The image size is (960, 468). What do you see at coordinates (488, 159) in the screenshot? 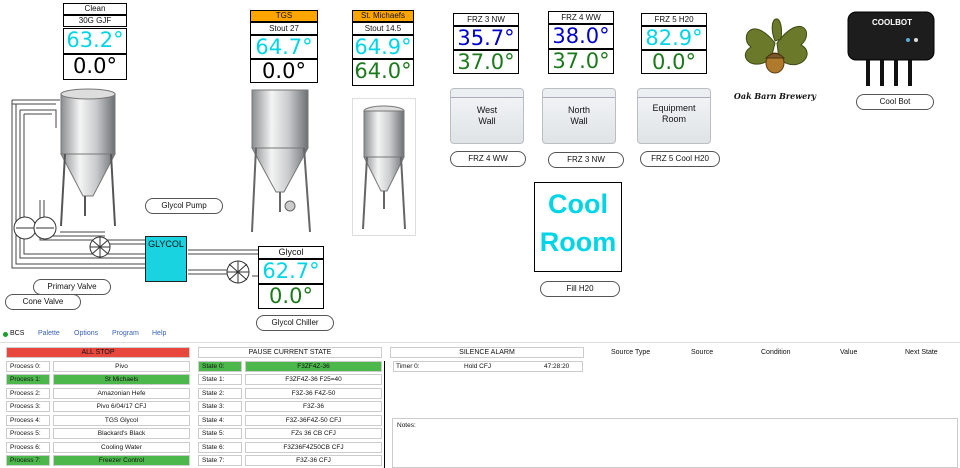
I see `frz4-ww-button: FRZ 4 WW` at bounding box center [488, 159].